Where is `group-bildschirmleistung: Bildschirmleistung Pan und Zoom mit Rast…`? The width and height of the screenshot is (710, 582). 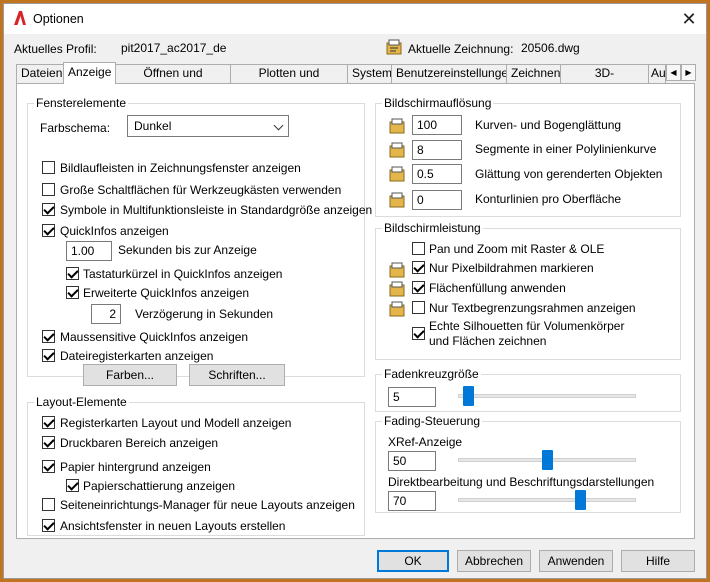
group-bildschirmleistung: Bildschirmleistung Pan und Zoom mit Rast… is located at coordinates (528, 290).